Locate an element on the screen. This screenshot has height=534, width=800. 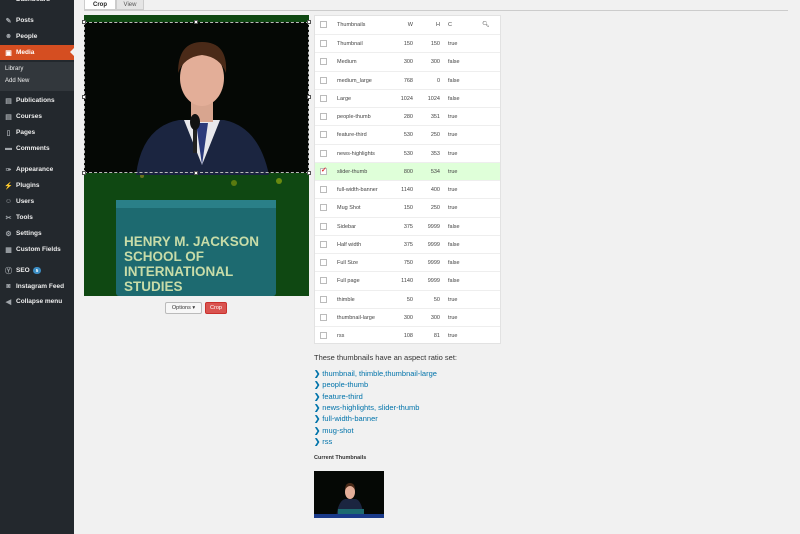
table-row: thimble 50 50 true is located at coordinates (407, 298).